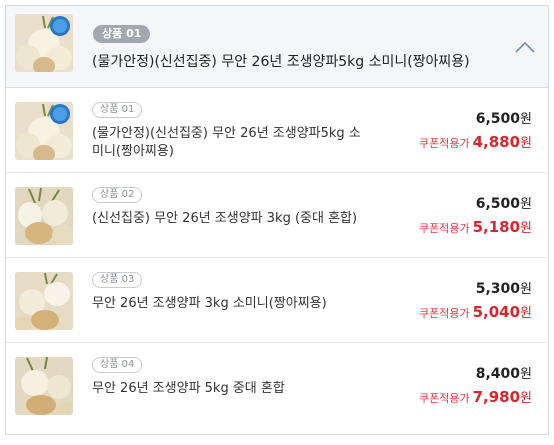 The height and width of the screenshot is (445, 554). I want to click on coupon-price-value: 5,040, so click(496, 312).